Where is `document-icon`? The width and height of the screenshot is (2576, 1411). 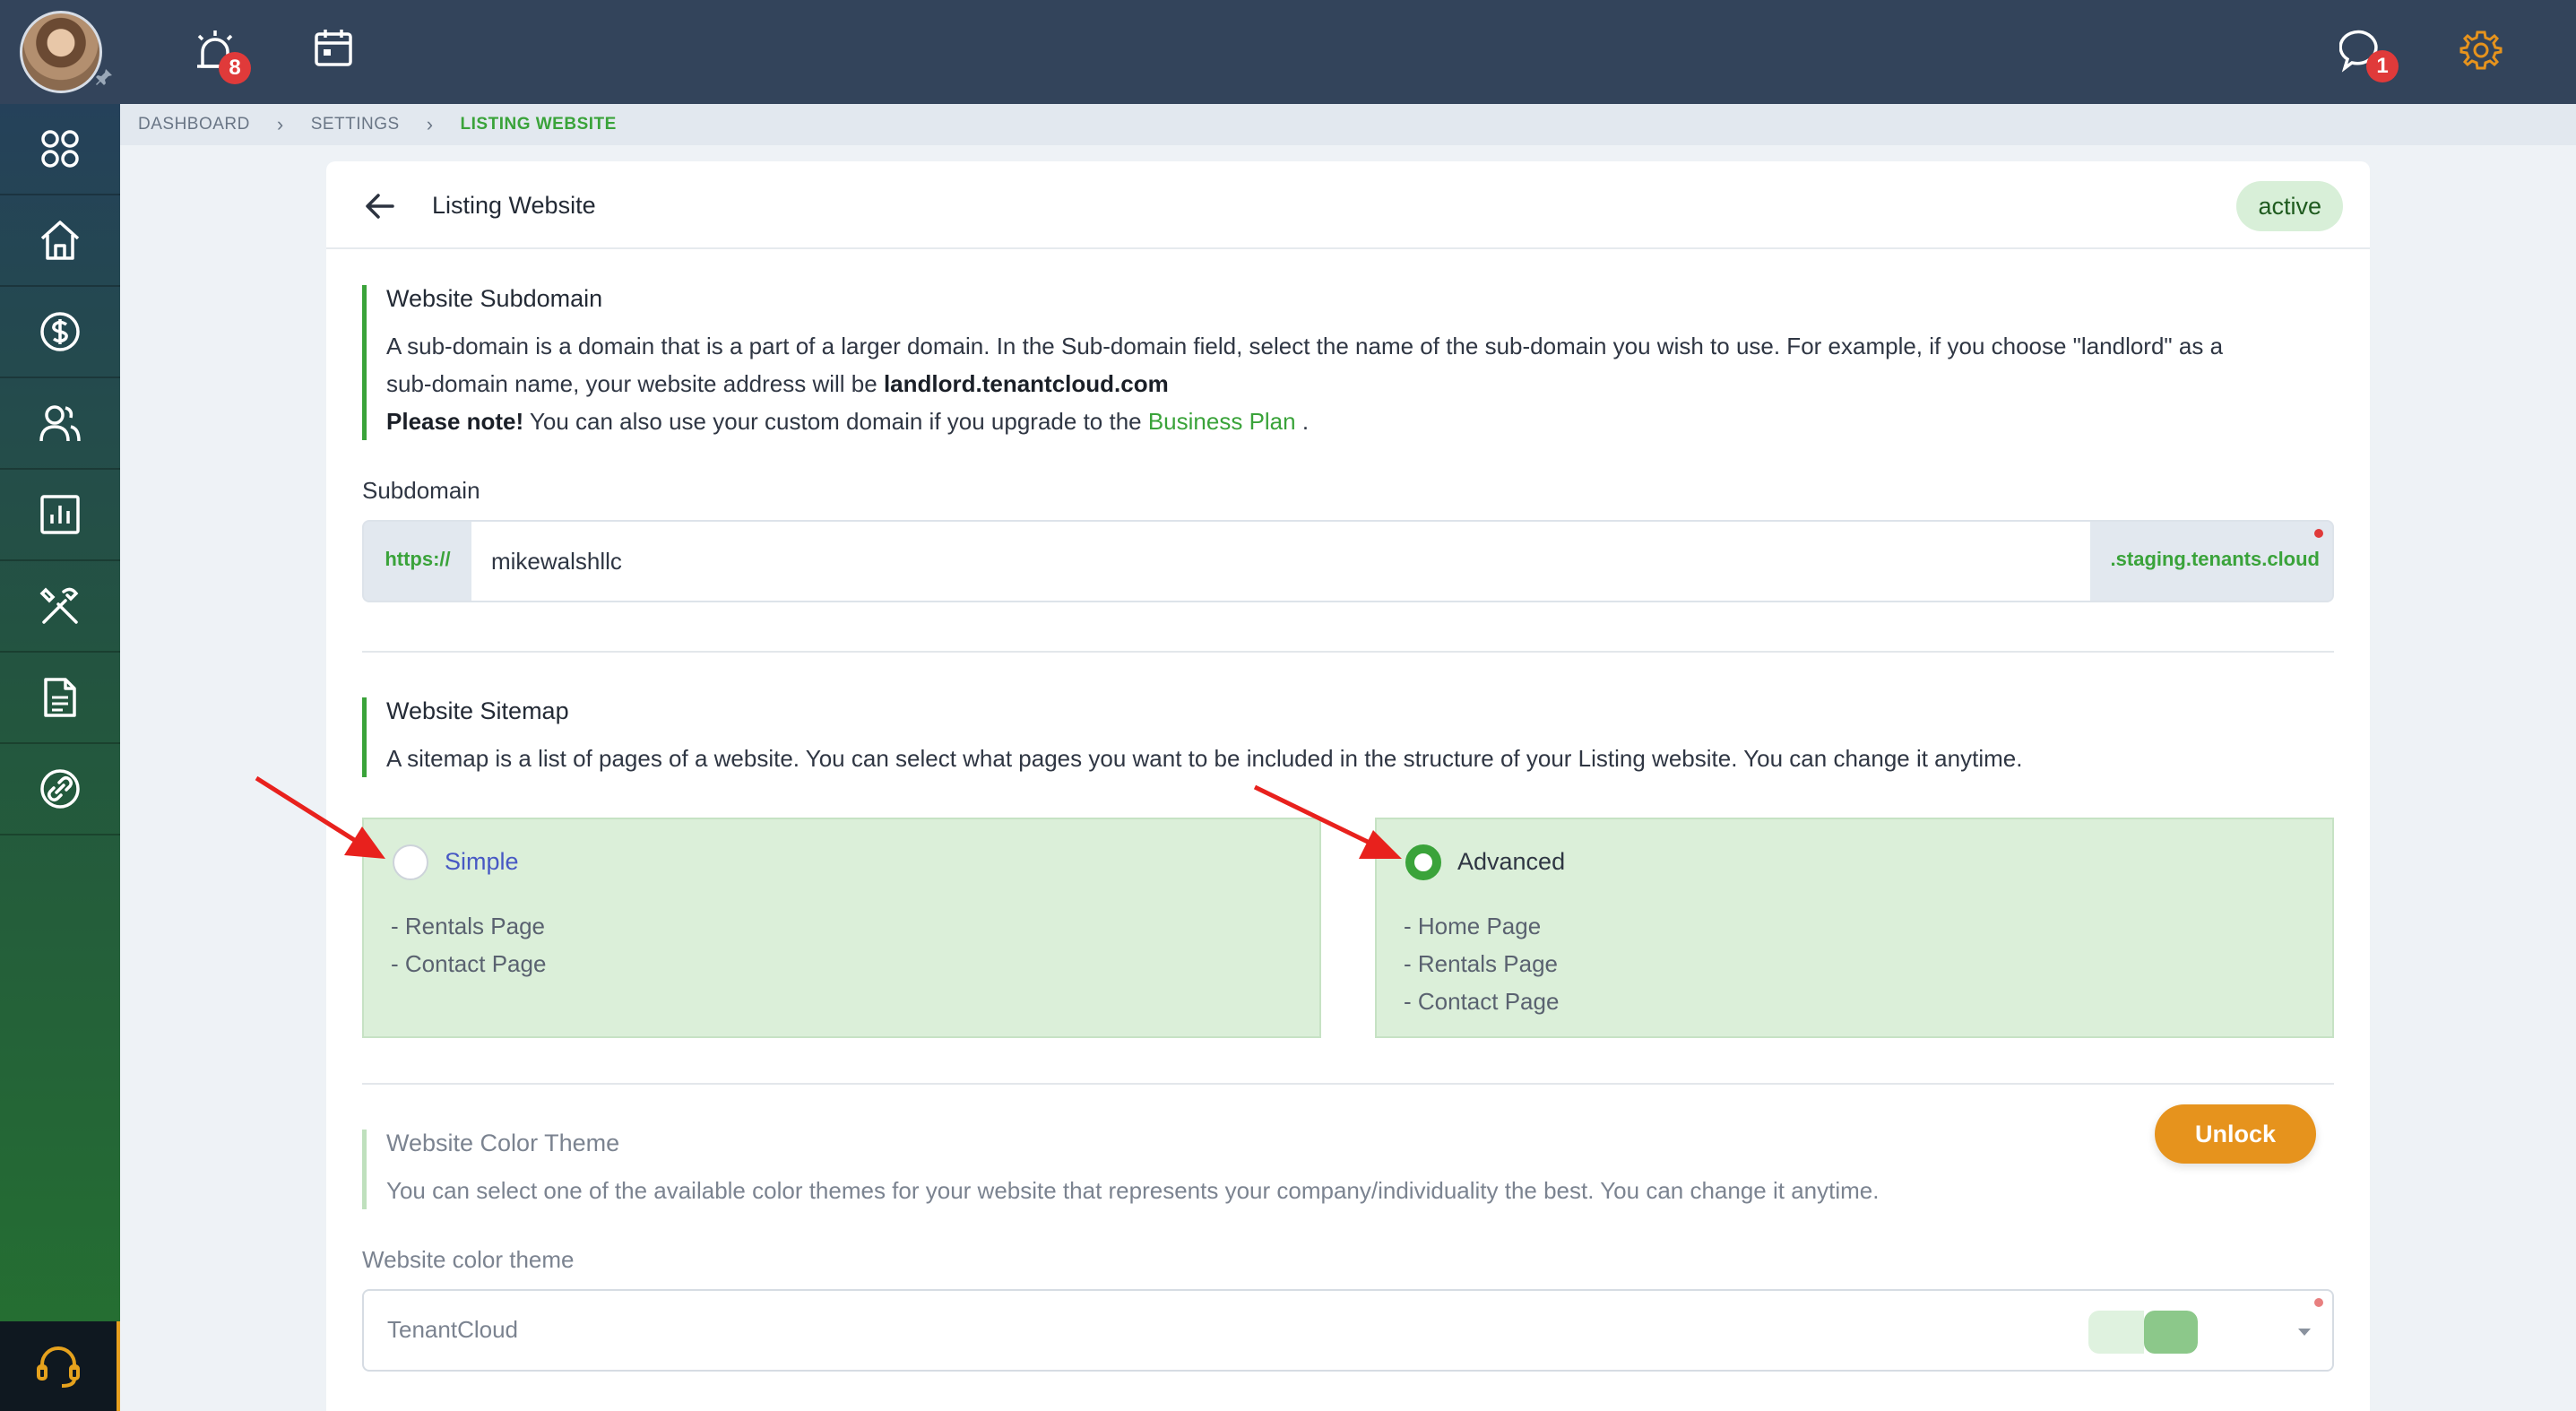 document-icon is located at coordinates (60, 697).